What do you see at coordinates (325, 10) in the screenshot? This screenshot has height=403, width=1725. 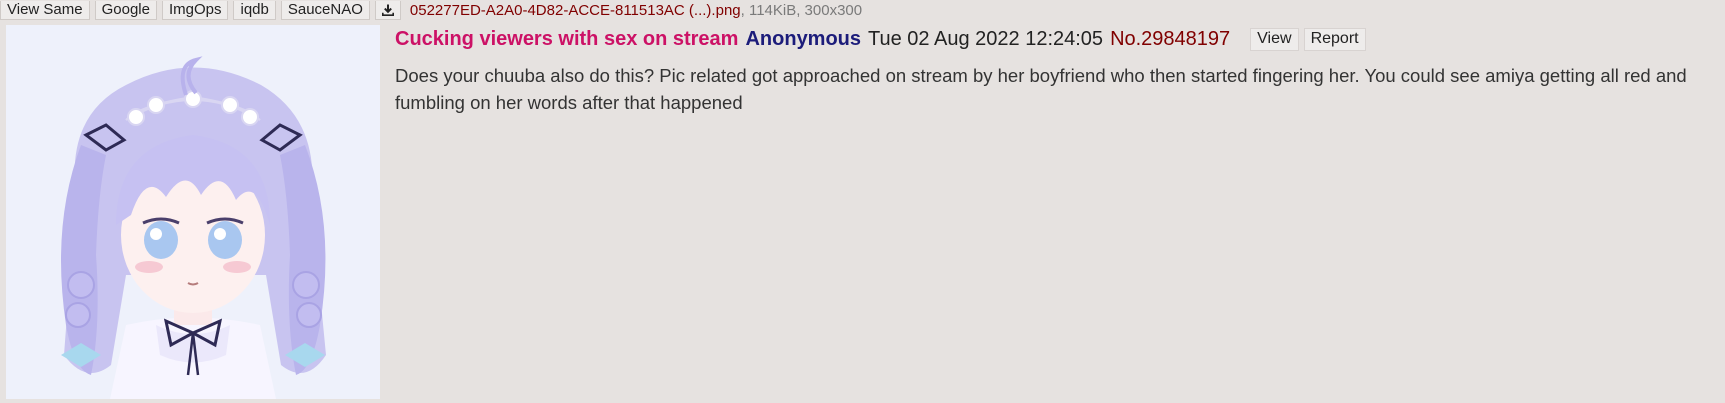 I see `saucenao-button: SauceNAO` at bounding box center [325, 10].